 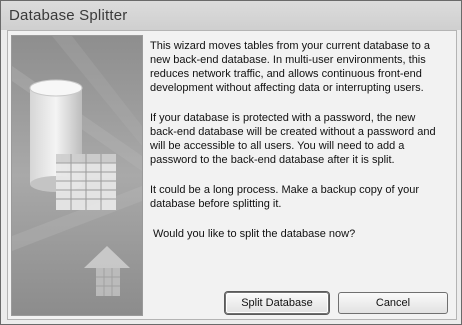 I want to click on split-database-button: Split Database, so click(x=277, y=303).